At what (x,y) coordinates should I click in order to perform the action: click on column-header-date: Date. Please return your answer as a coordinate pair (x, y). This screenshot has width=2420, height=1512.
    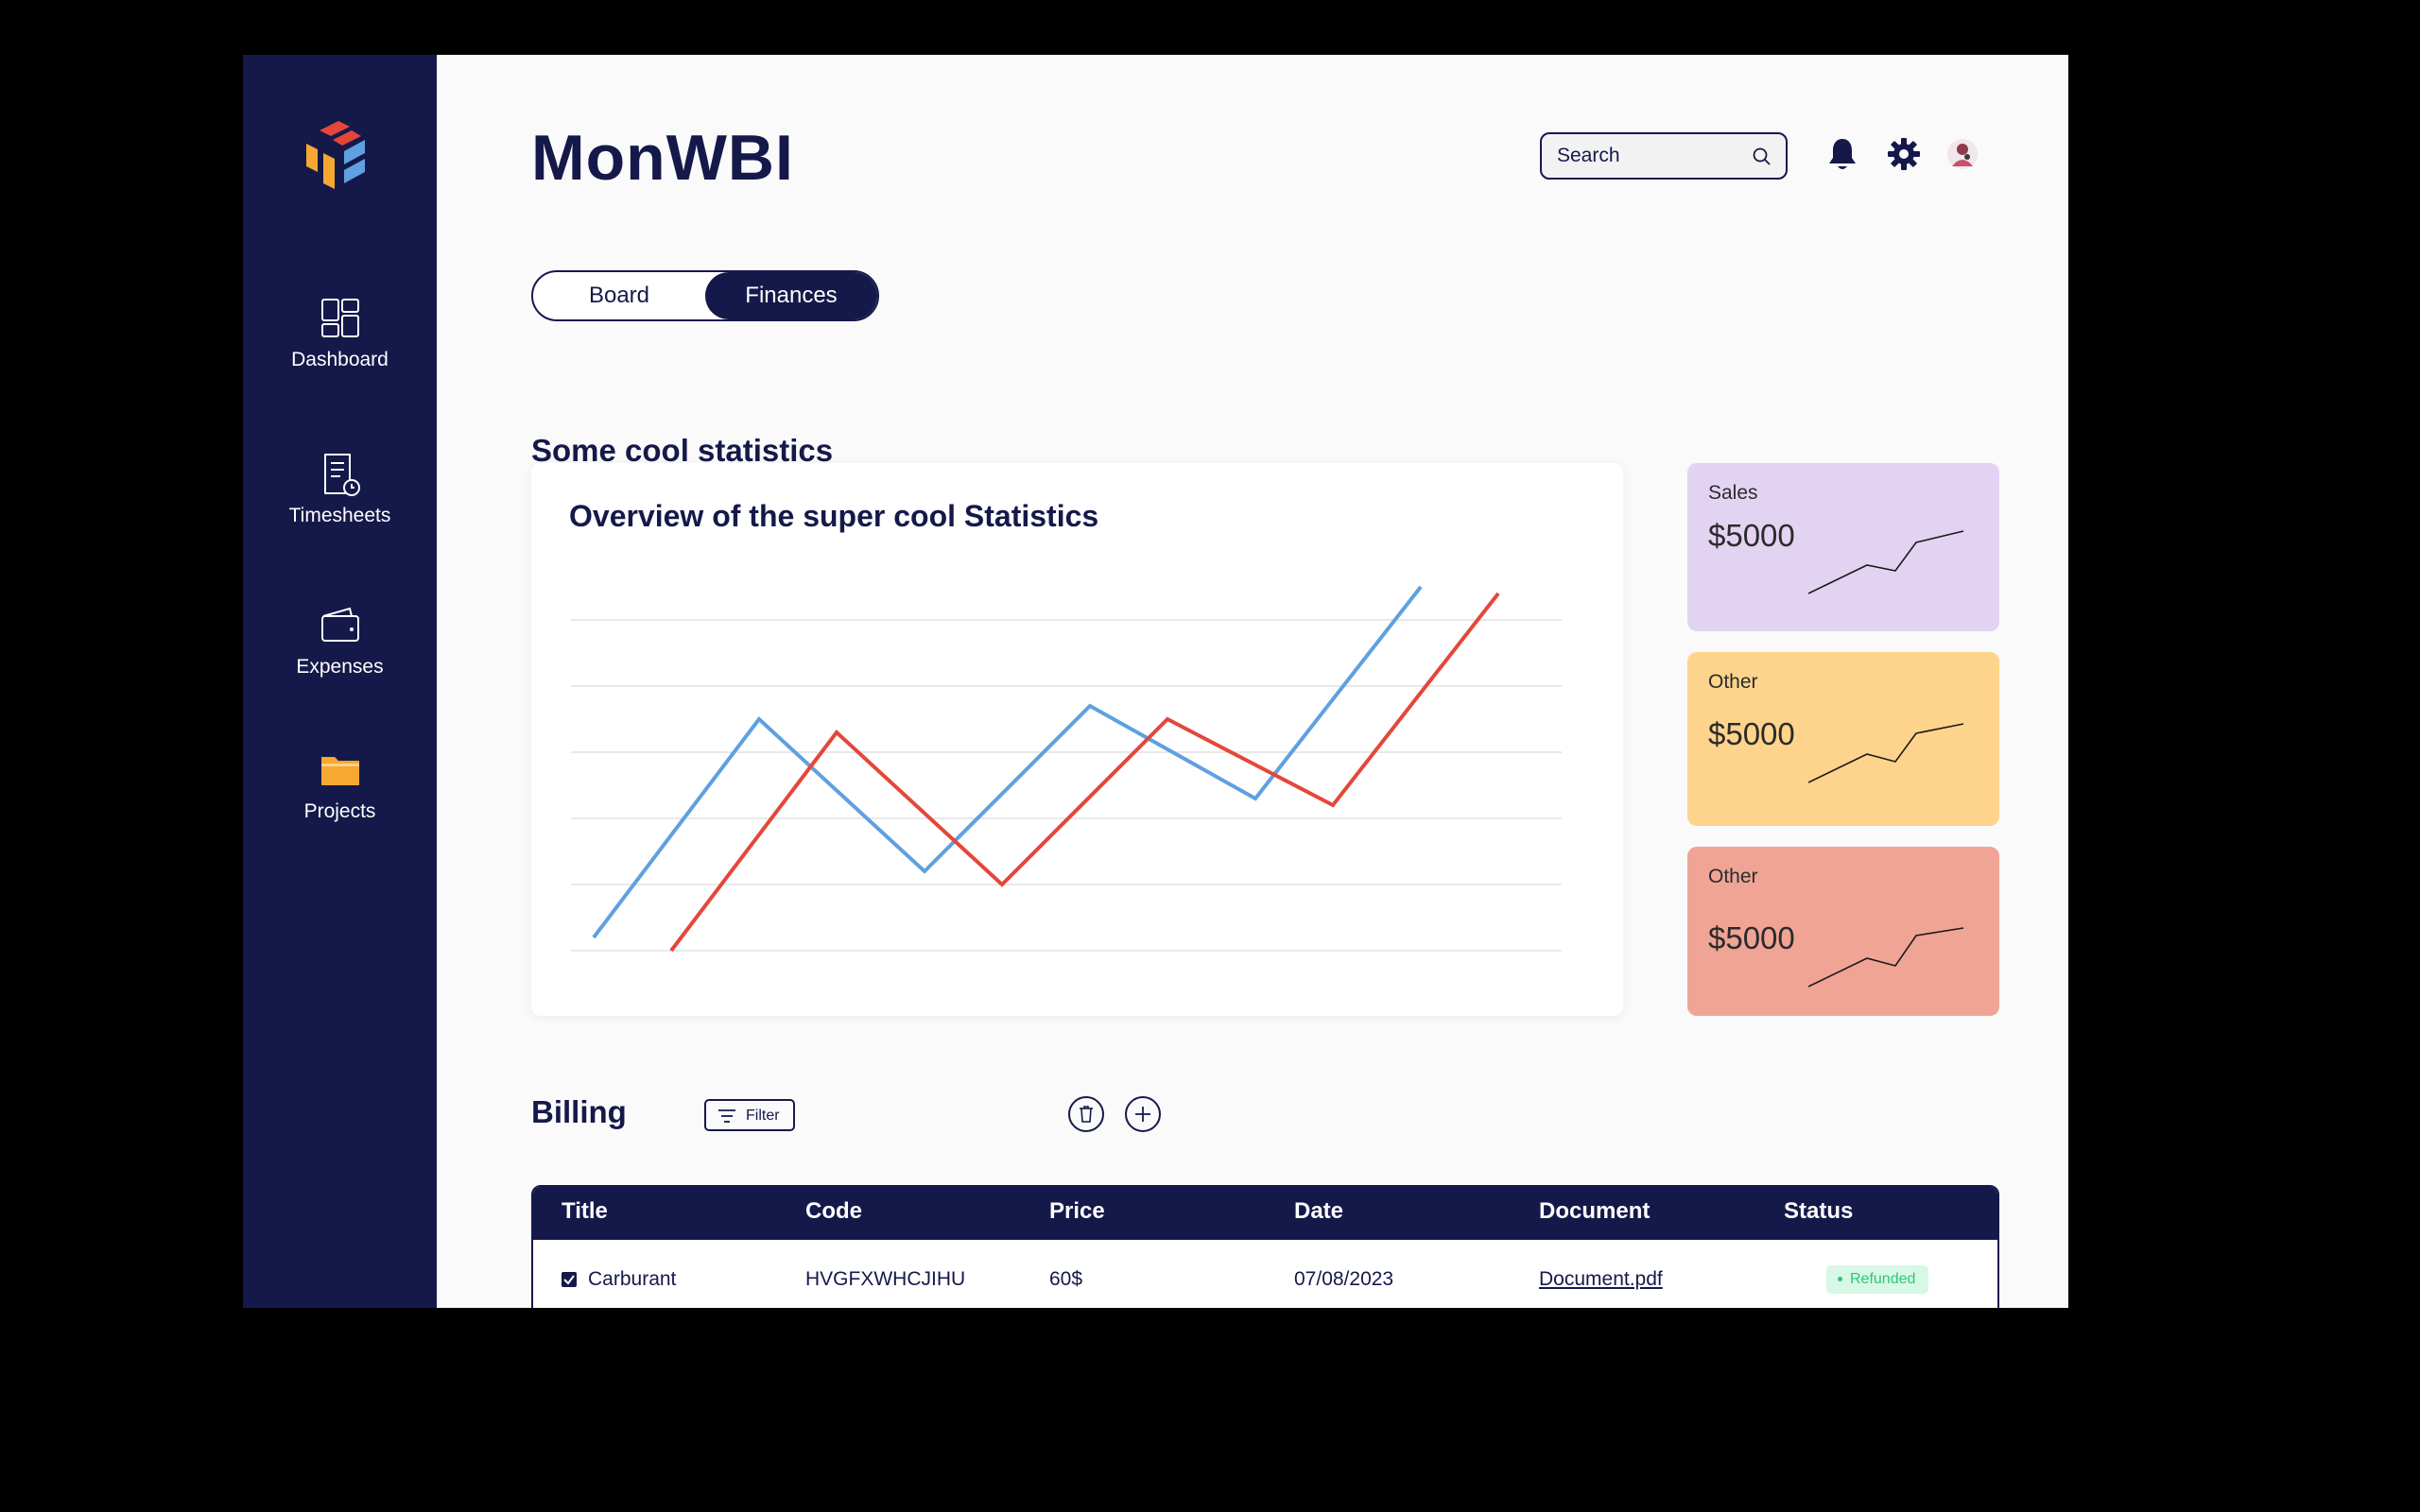
    Looking at the image, I should click on (1318, 1211).